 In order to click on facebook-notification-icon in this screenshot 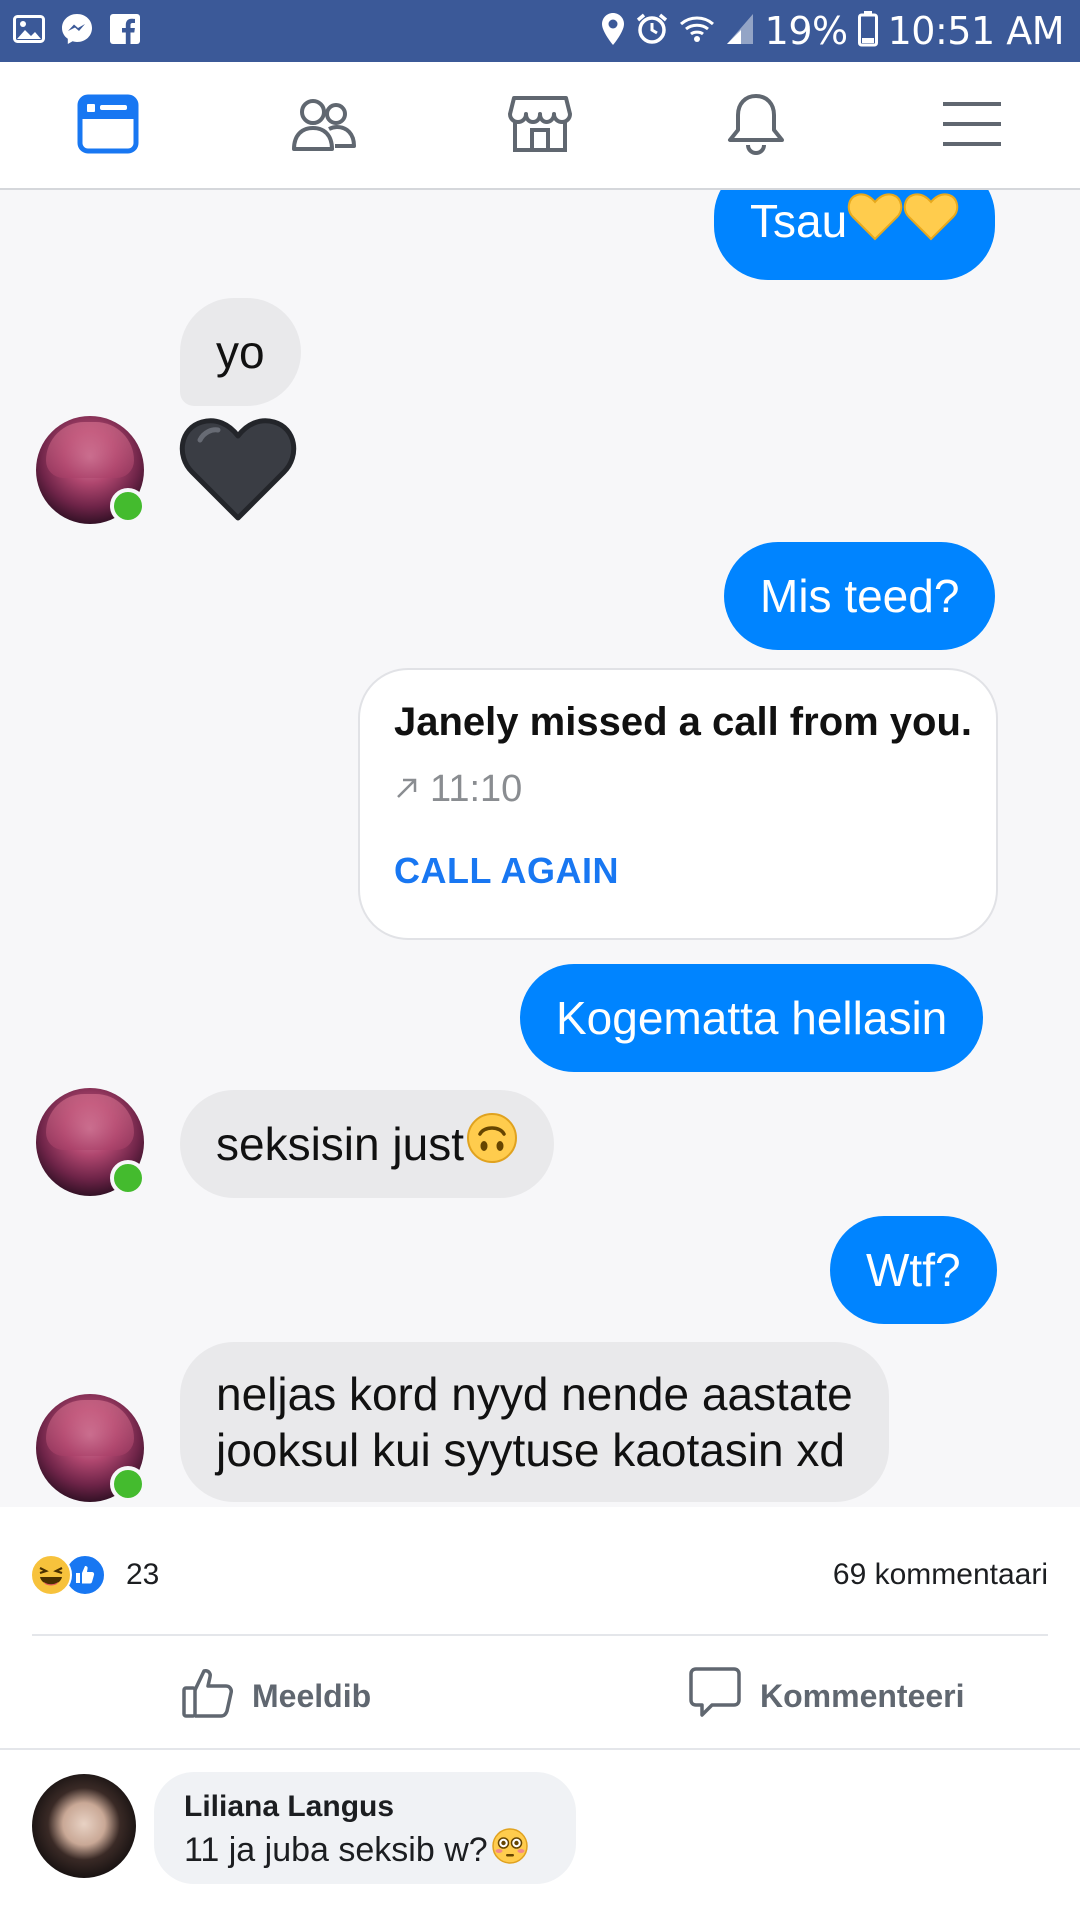, I will do `click(125, 29)`.